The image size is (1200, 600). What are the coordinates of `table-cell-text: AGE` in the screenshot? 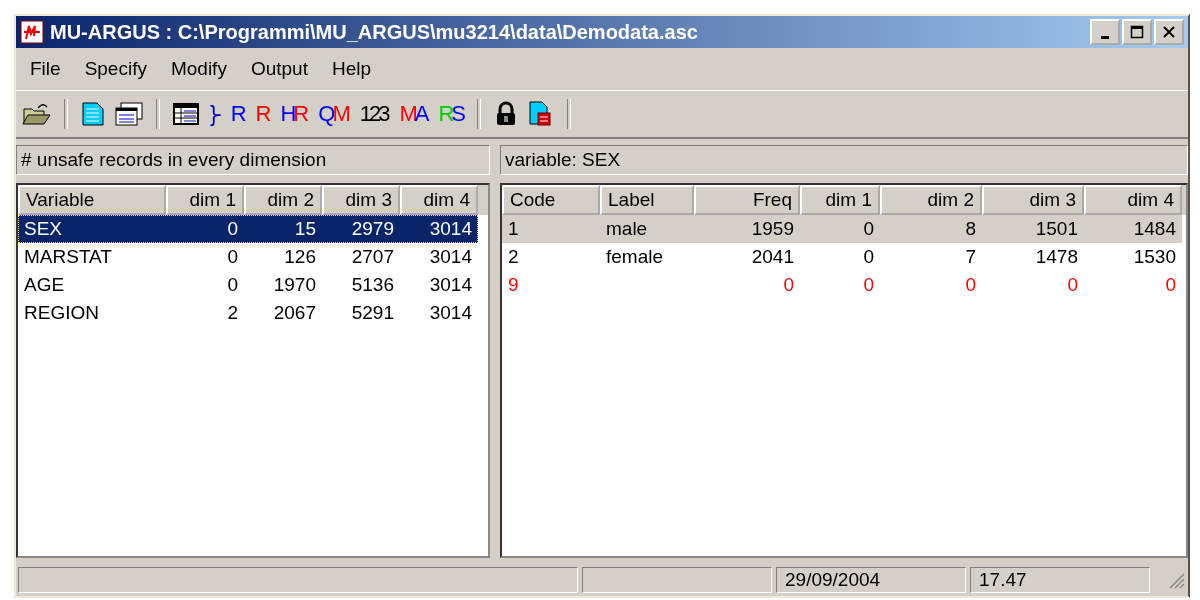 It's located at (44, 285).